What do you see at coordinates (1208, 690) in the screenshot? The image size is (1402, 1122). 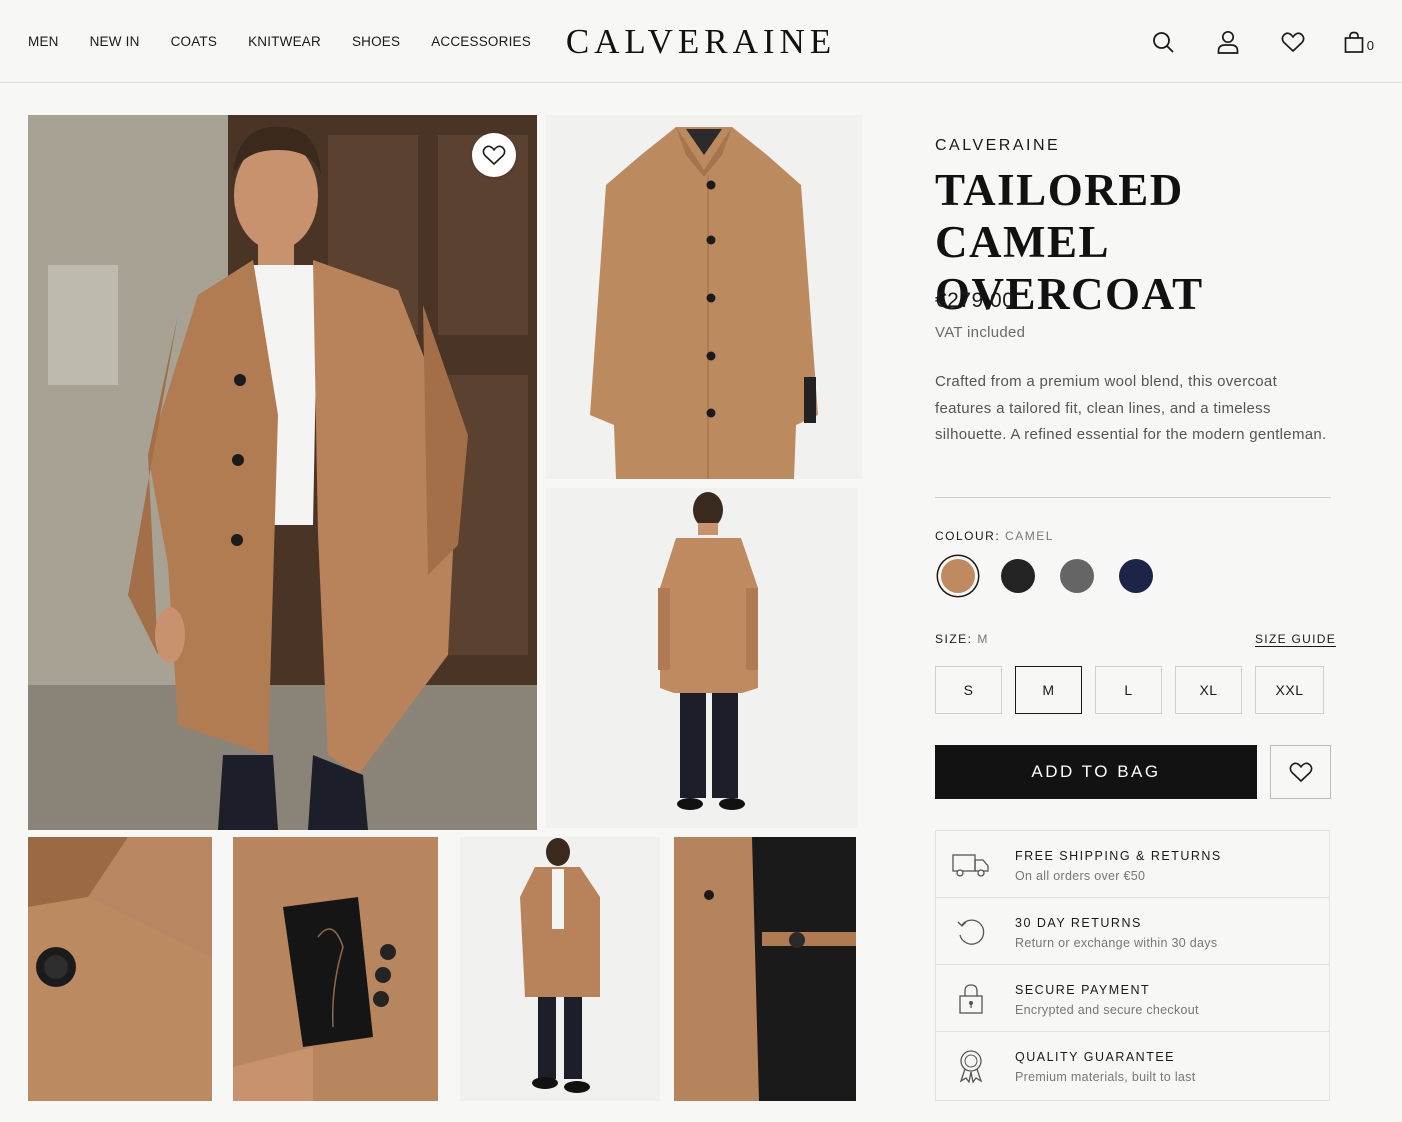 I see `size-option-xl: XL` at bounding box center [1208, 690].